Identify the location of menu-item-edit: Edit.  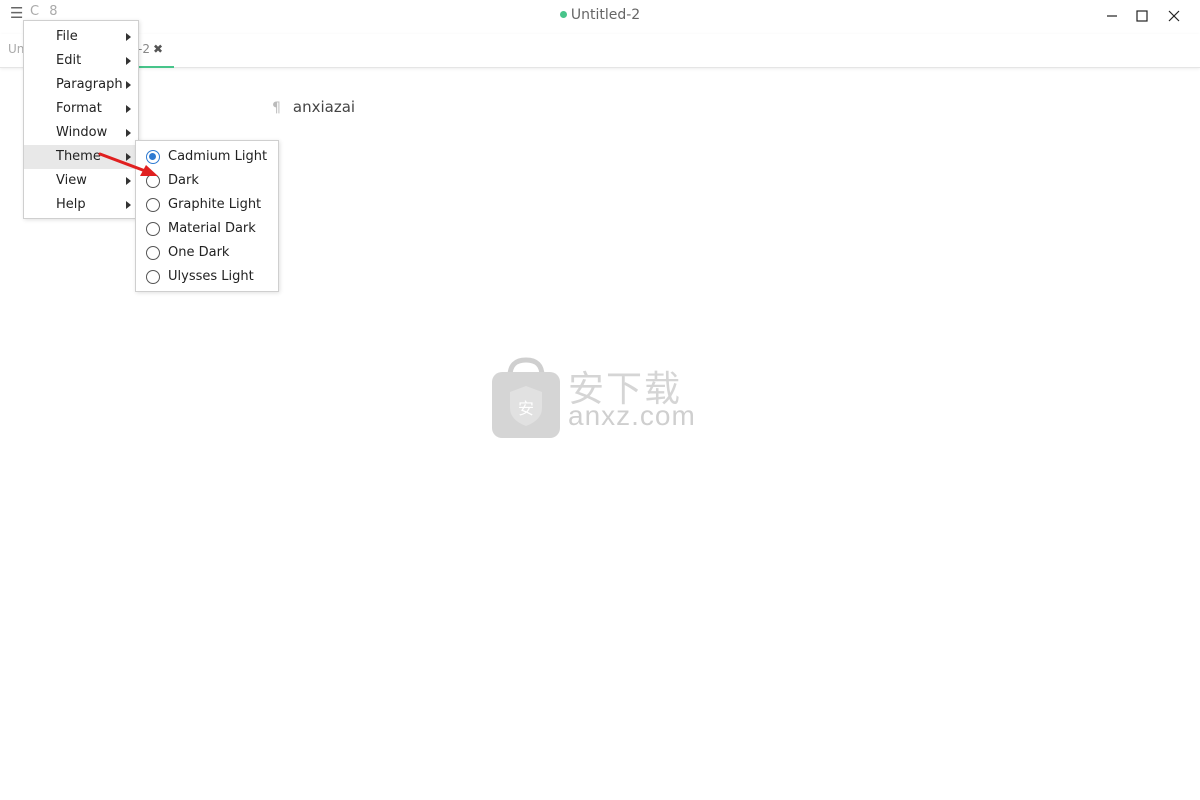
(81, 61).